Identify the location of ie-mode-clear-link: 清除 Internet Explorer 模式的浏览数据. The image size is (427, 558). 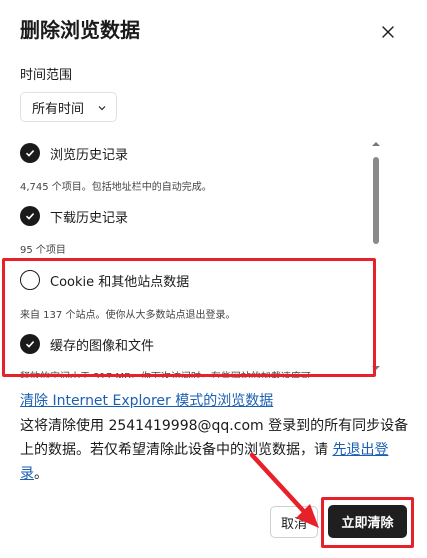
(146, 400).